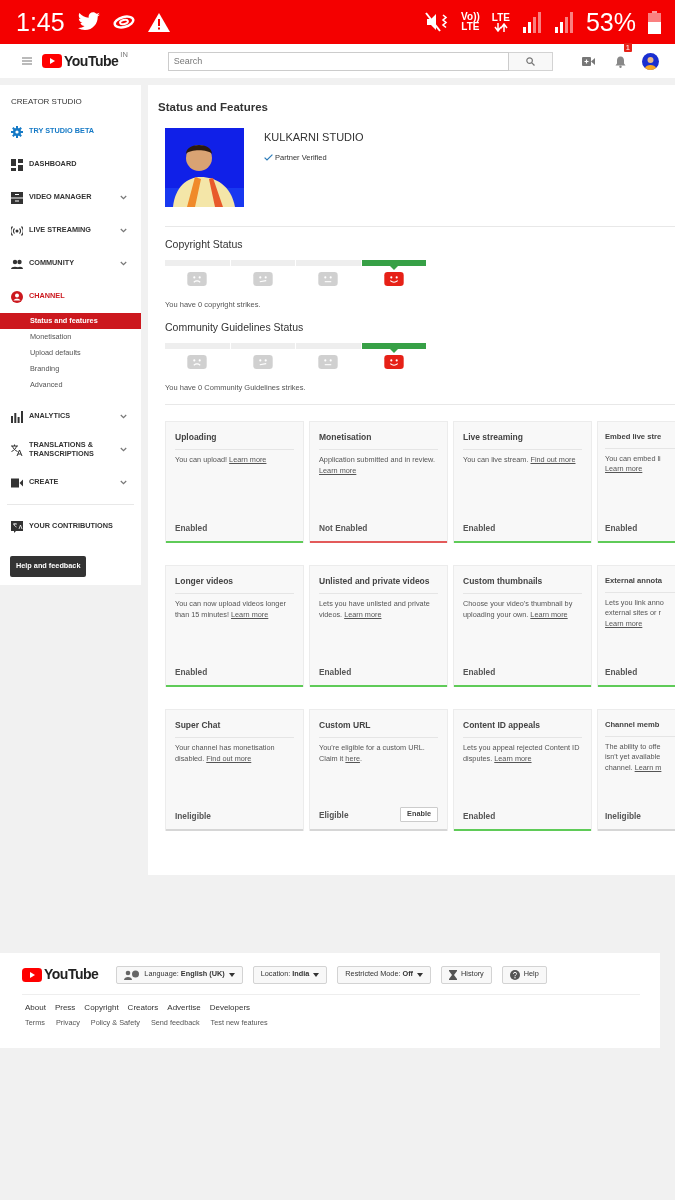  Describe the element at coordinates (40, 22) in the screenshot. I see `clock-time: 1:45` at that location.